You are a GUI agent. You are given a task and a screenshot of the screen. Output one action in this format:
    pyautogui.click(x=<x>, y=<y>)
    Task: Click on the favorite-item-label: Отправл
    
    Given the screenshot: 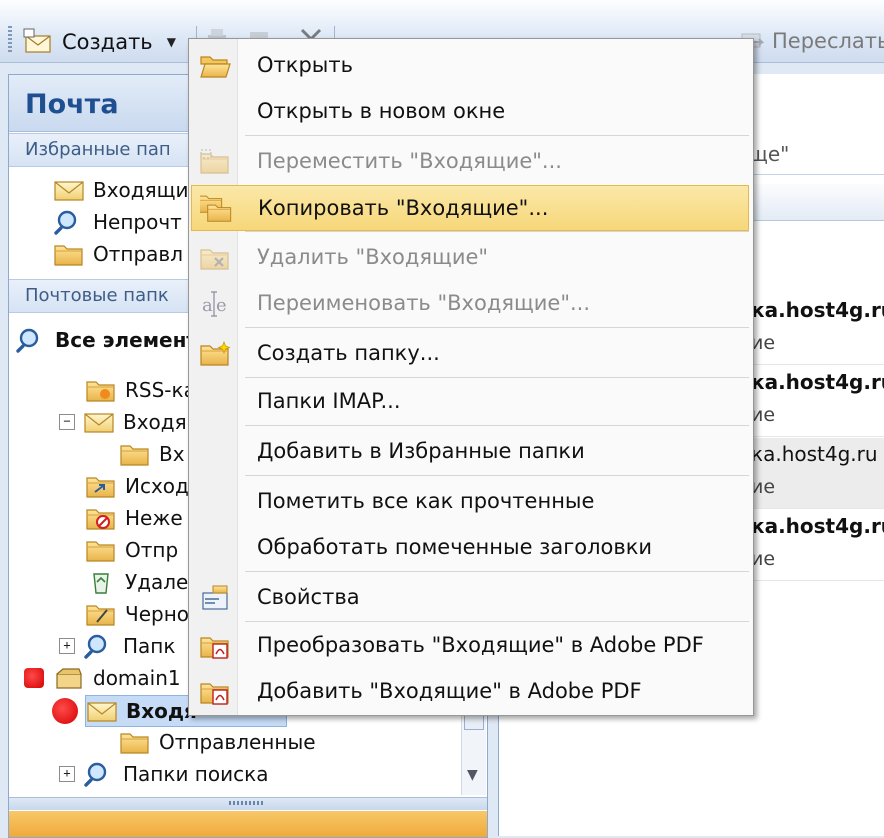 What is the action you would take?
    pyautogui.click(x=138, y=254)
    